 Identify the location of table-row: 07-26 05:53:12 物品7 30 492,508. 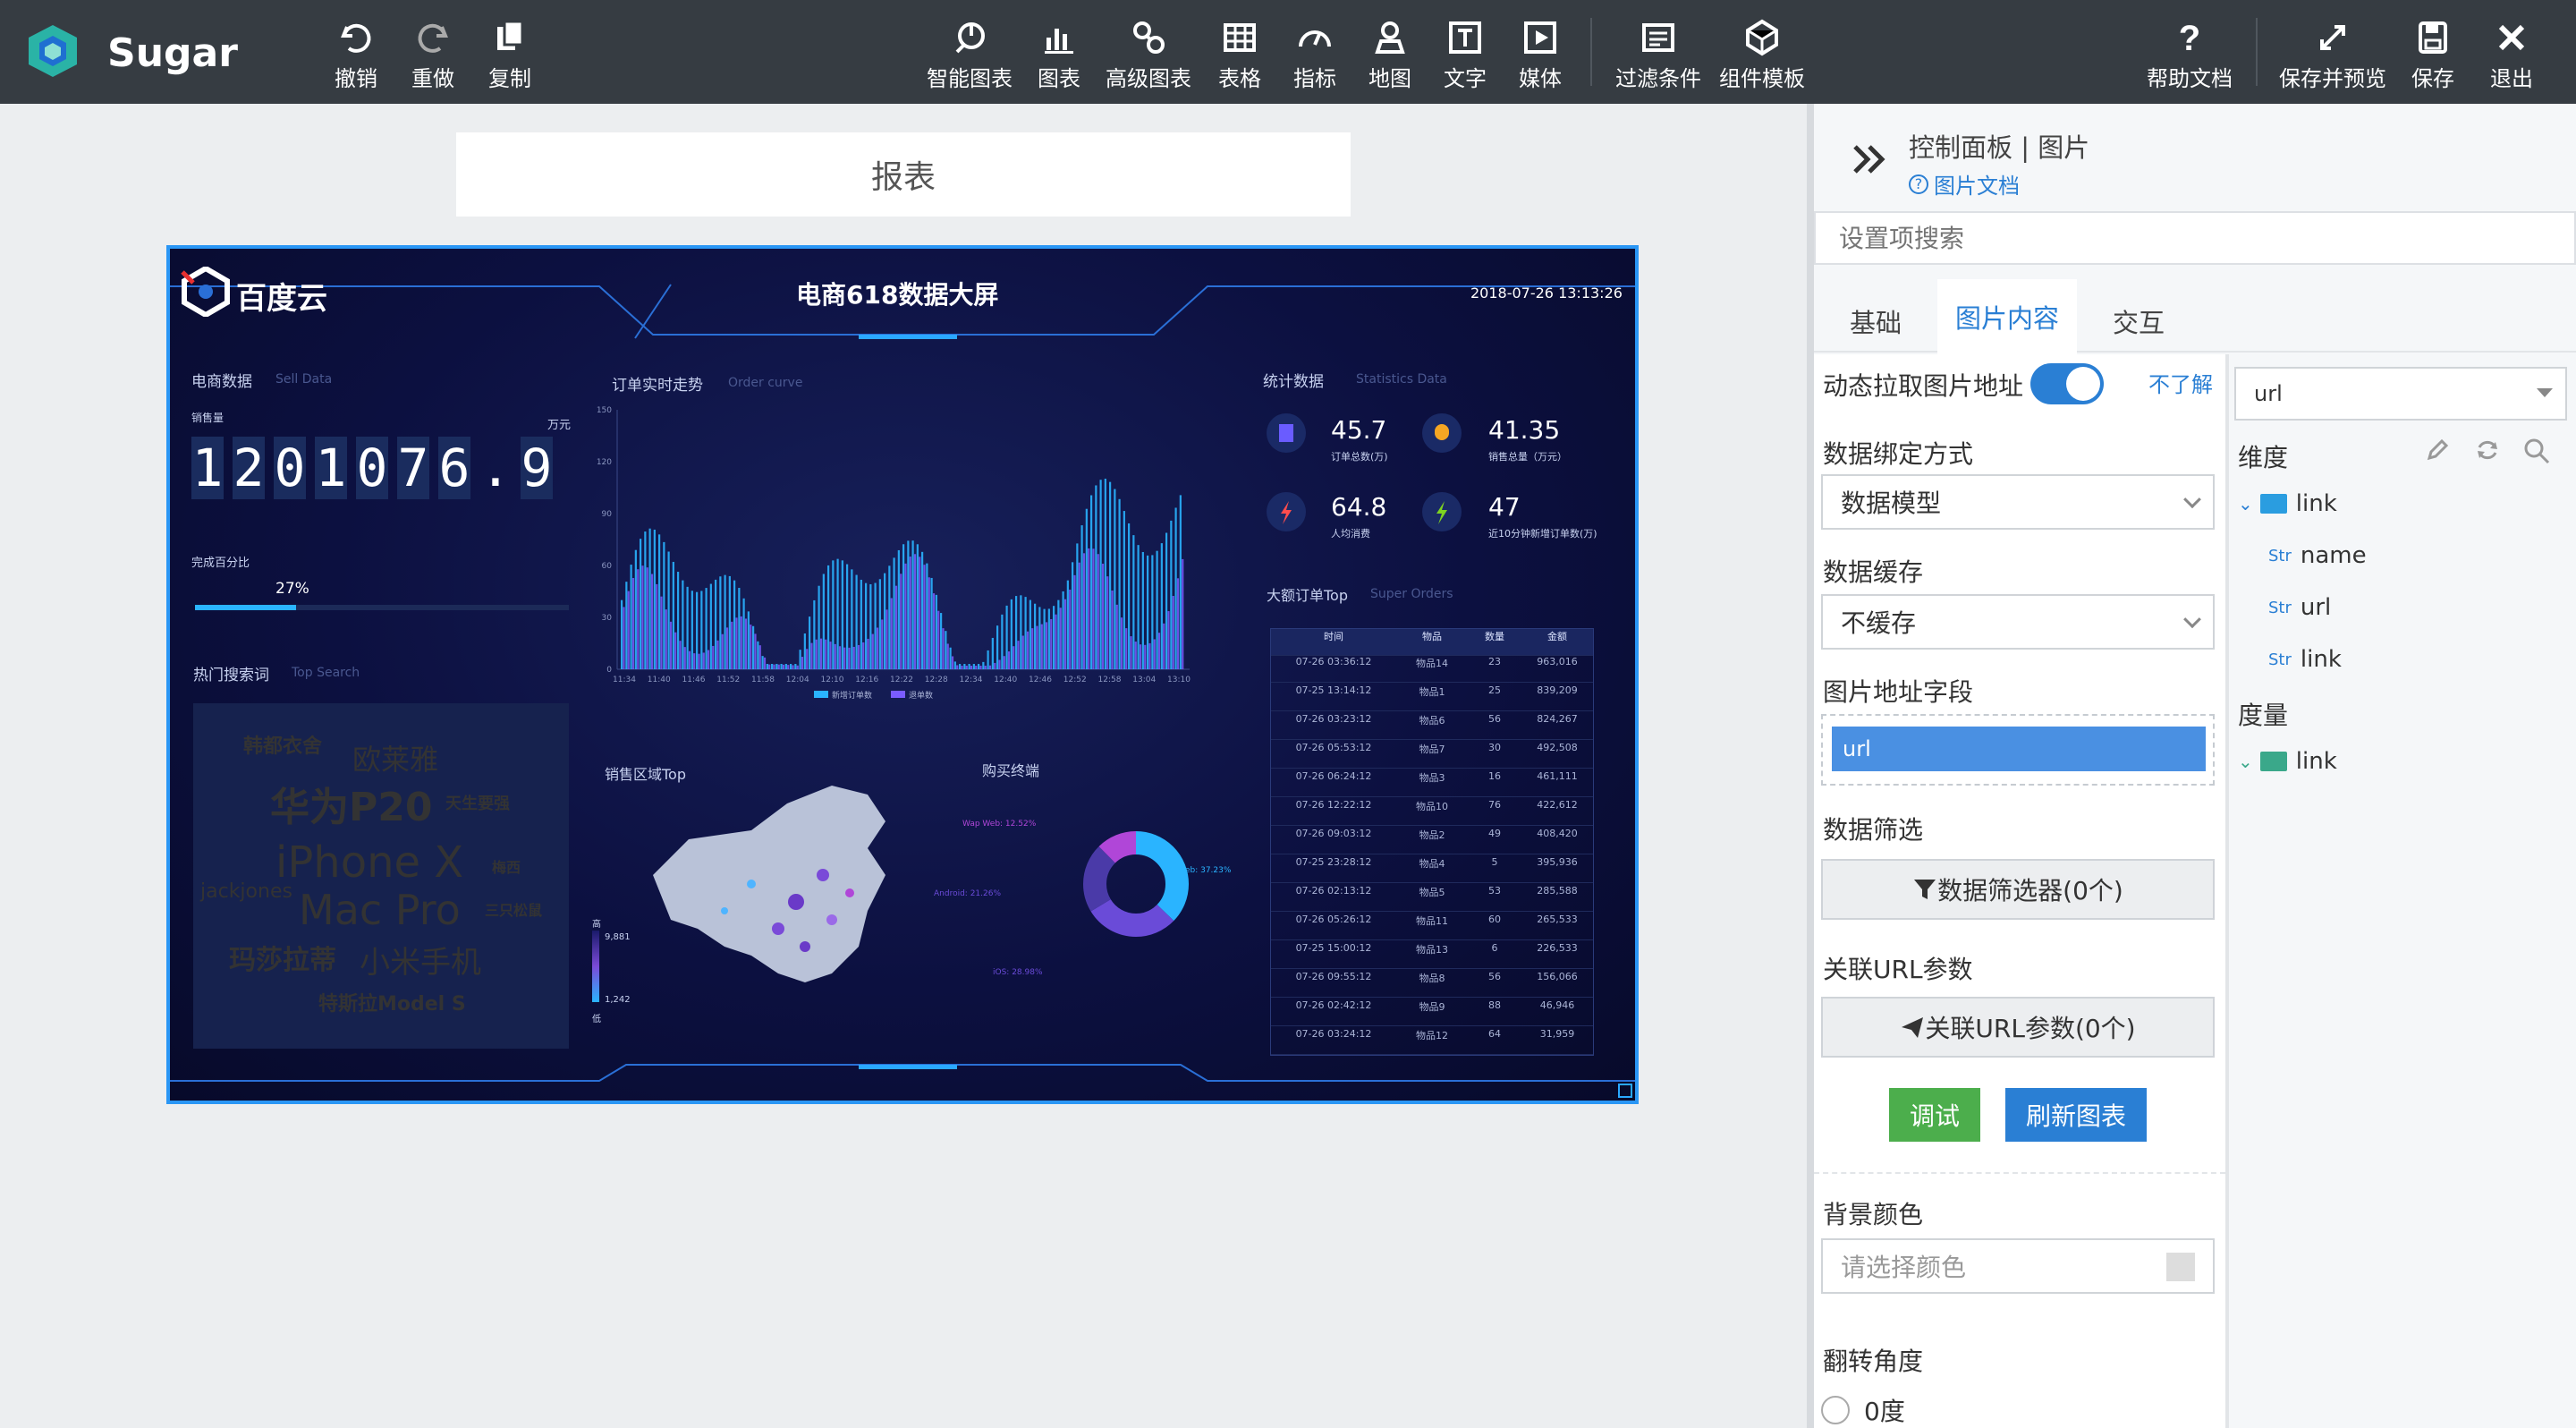
(1432, 755).